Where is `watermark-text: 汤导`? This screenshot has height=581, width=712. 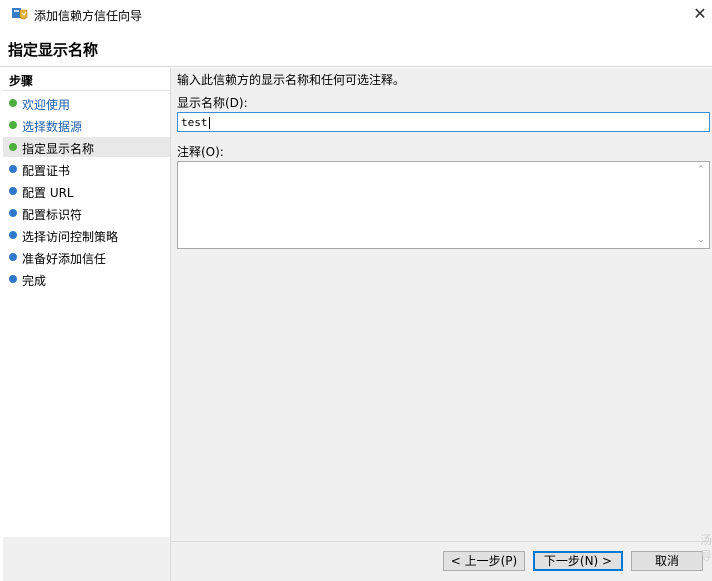 watermark-text: 汤导 is located at coordinates (706, 548).